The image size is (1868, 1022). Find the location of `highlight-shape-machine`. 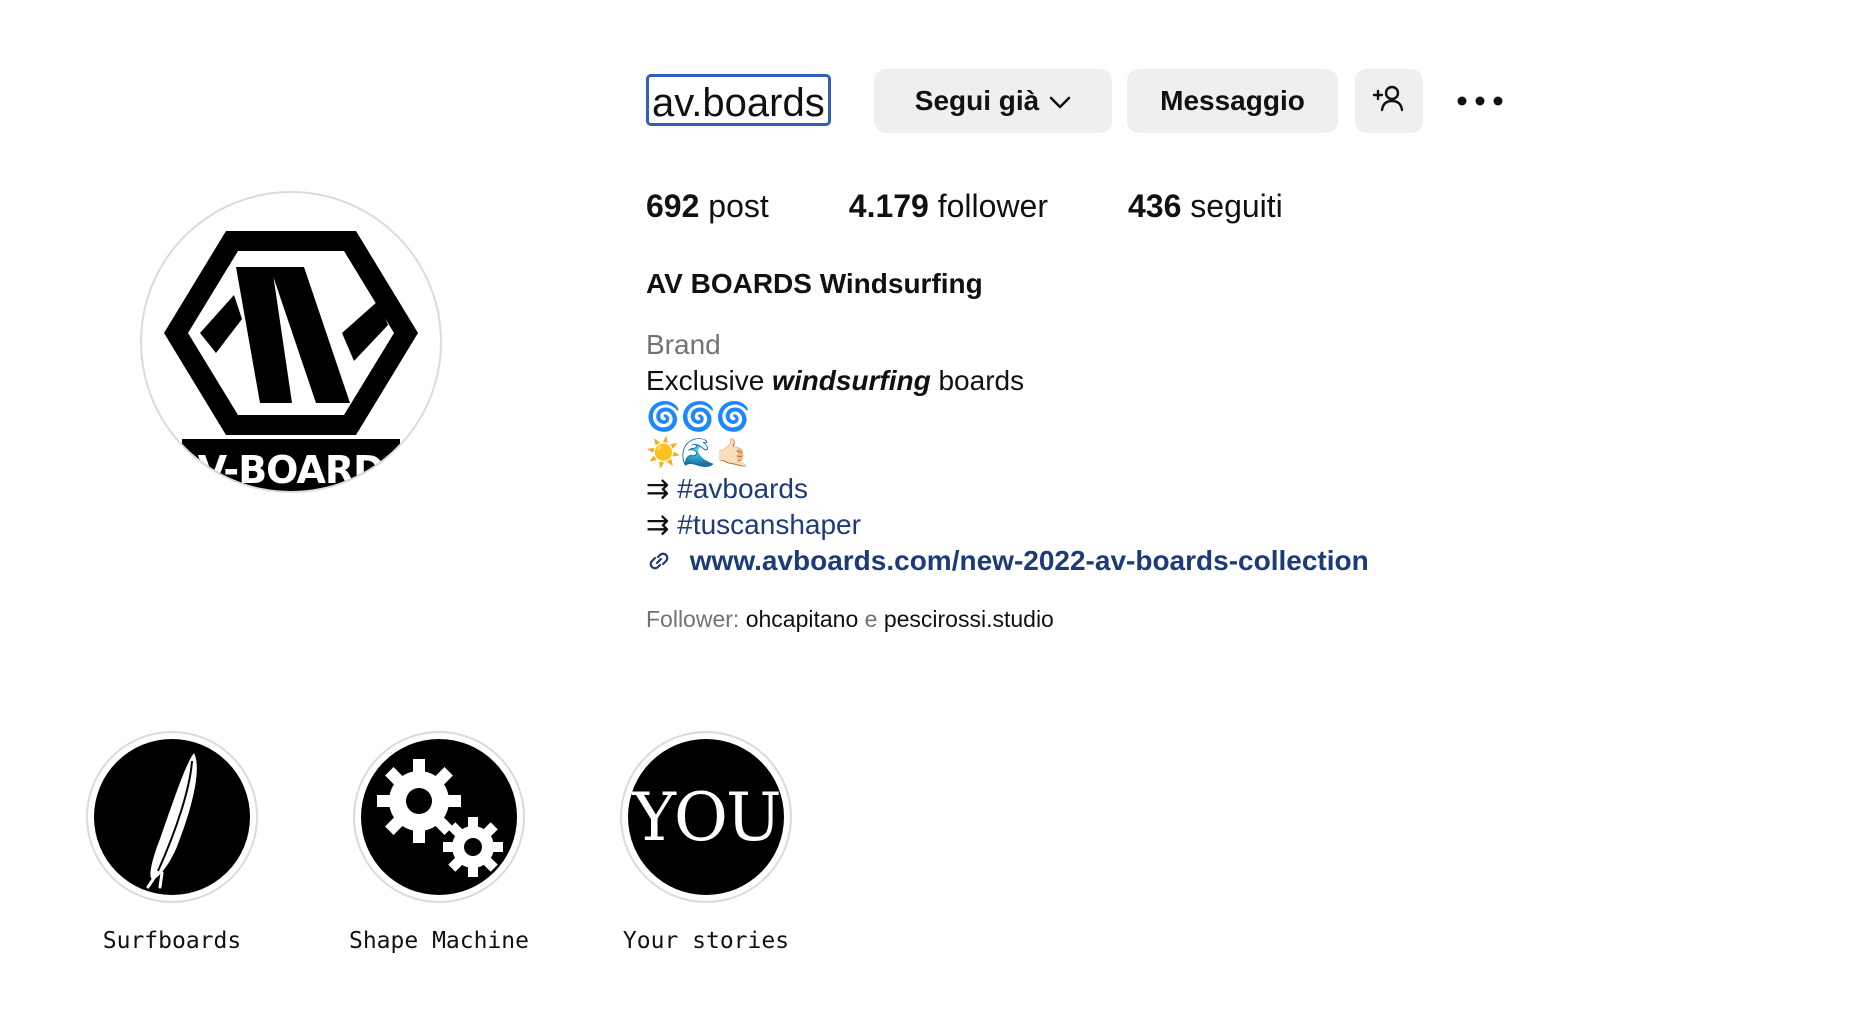

highlight-shape-machine is located at coordinates (439, 817).